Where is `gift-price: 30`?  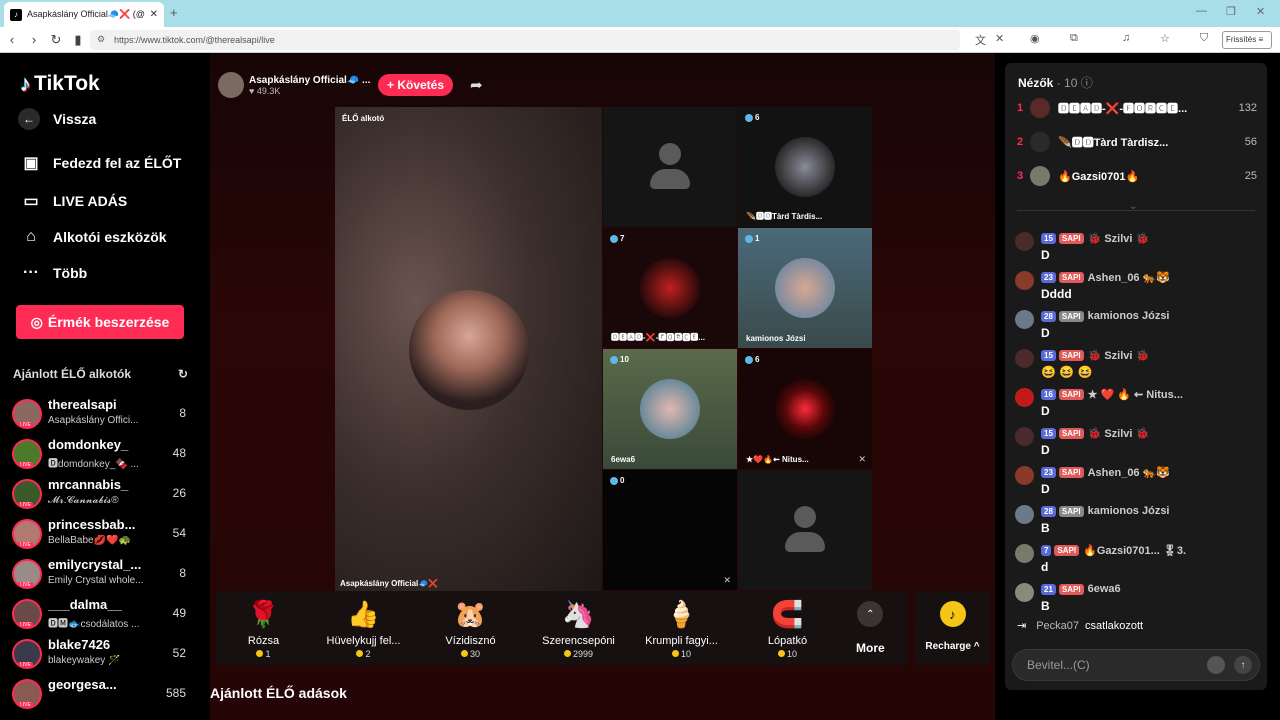
gift-price: 30 is located at coordinates (470, 654).